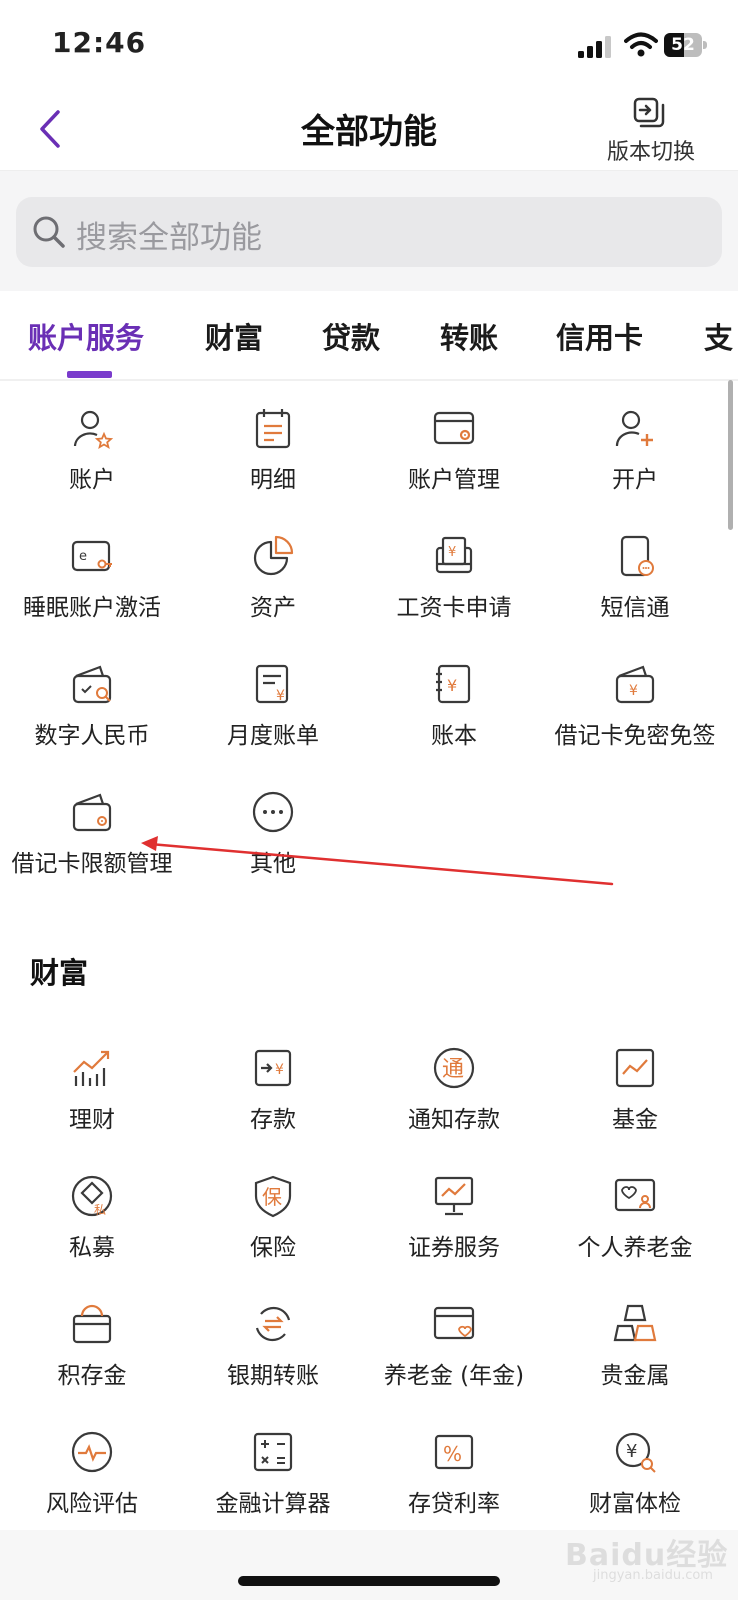 The width and height of the screenshot is (738, 1600). Describe the element at coordinates (273, 1248) in the screenshot. I see `function-item-label: 保险` at that location.